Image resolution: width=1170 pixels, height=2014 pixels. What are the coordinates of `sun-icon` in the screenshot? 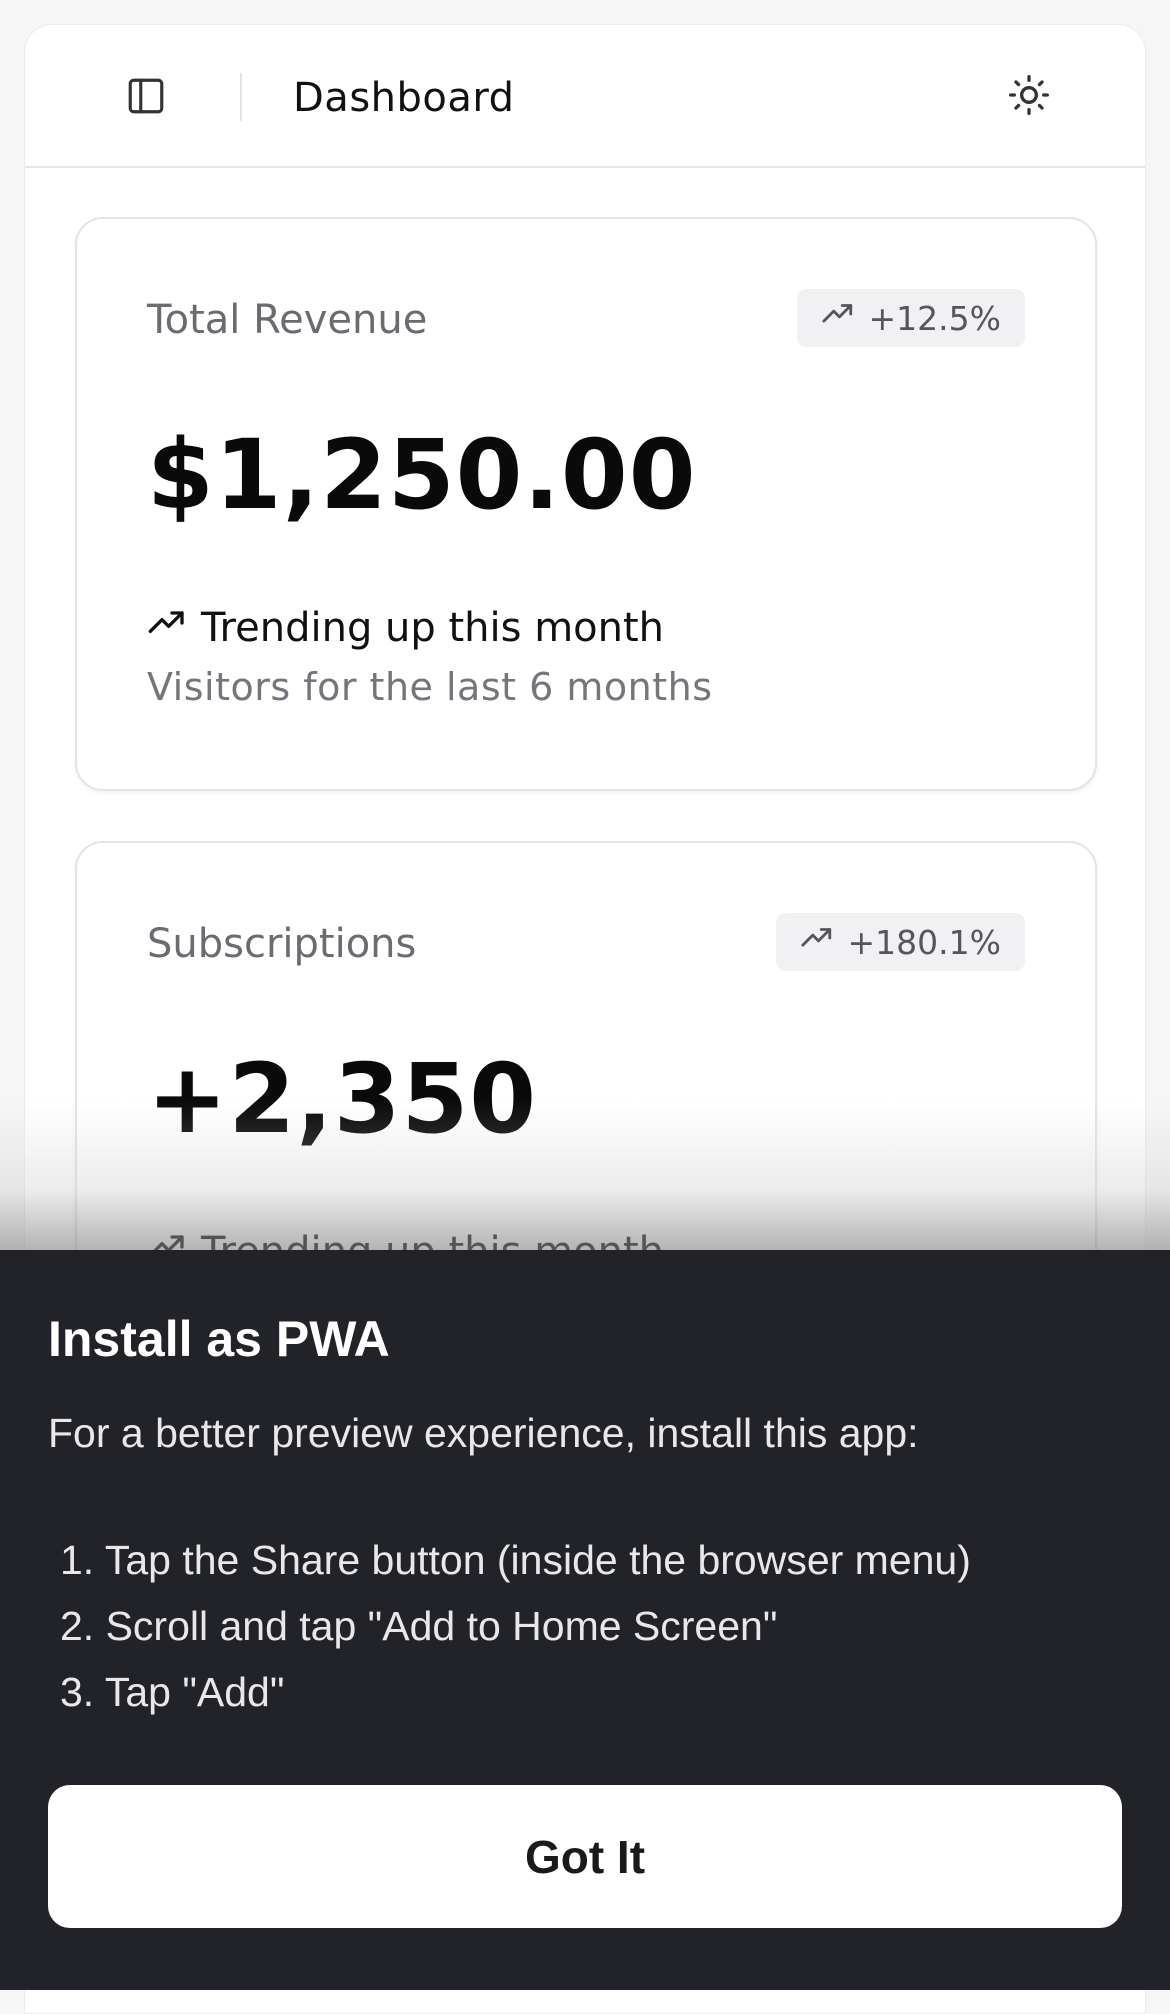 It's located at (1029, 97).